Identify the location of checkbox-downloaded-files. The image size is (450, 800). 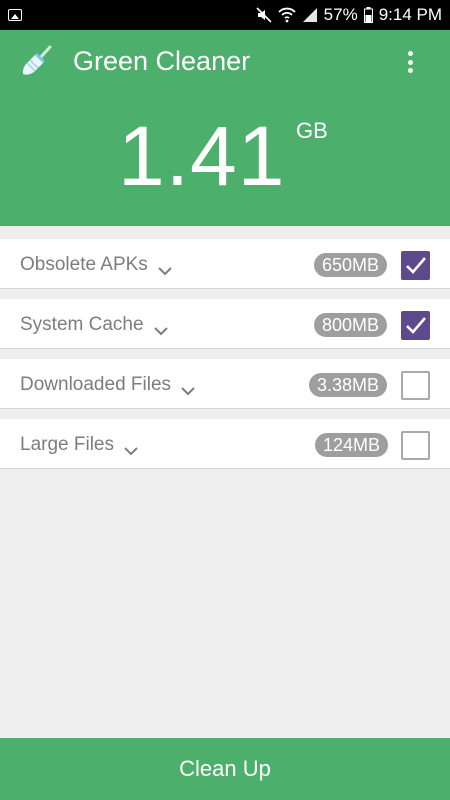
(415, 385).